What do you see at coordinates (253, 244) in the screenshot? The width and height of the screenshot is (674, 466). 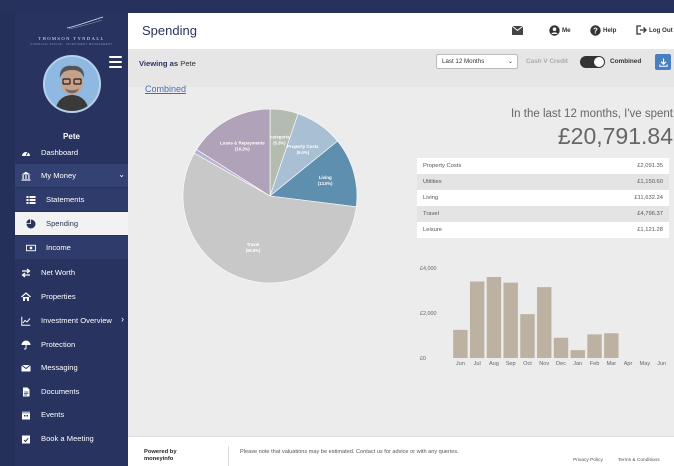 I see `pie-slice-label: Travel` at bounding box center [253, 244].